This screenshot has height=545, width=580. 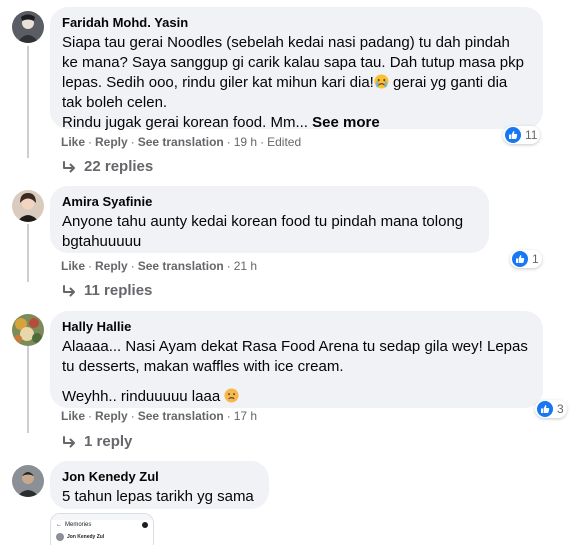 I want to click on comment-author: Hally Hallie, so click(x=296, y=327).